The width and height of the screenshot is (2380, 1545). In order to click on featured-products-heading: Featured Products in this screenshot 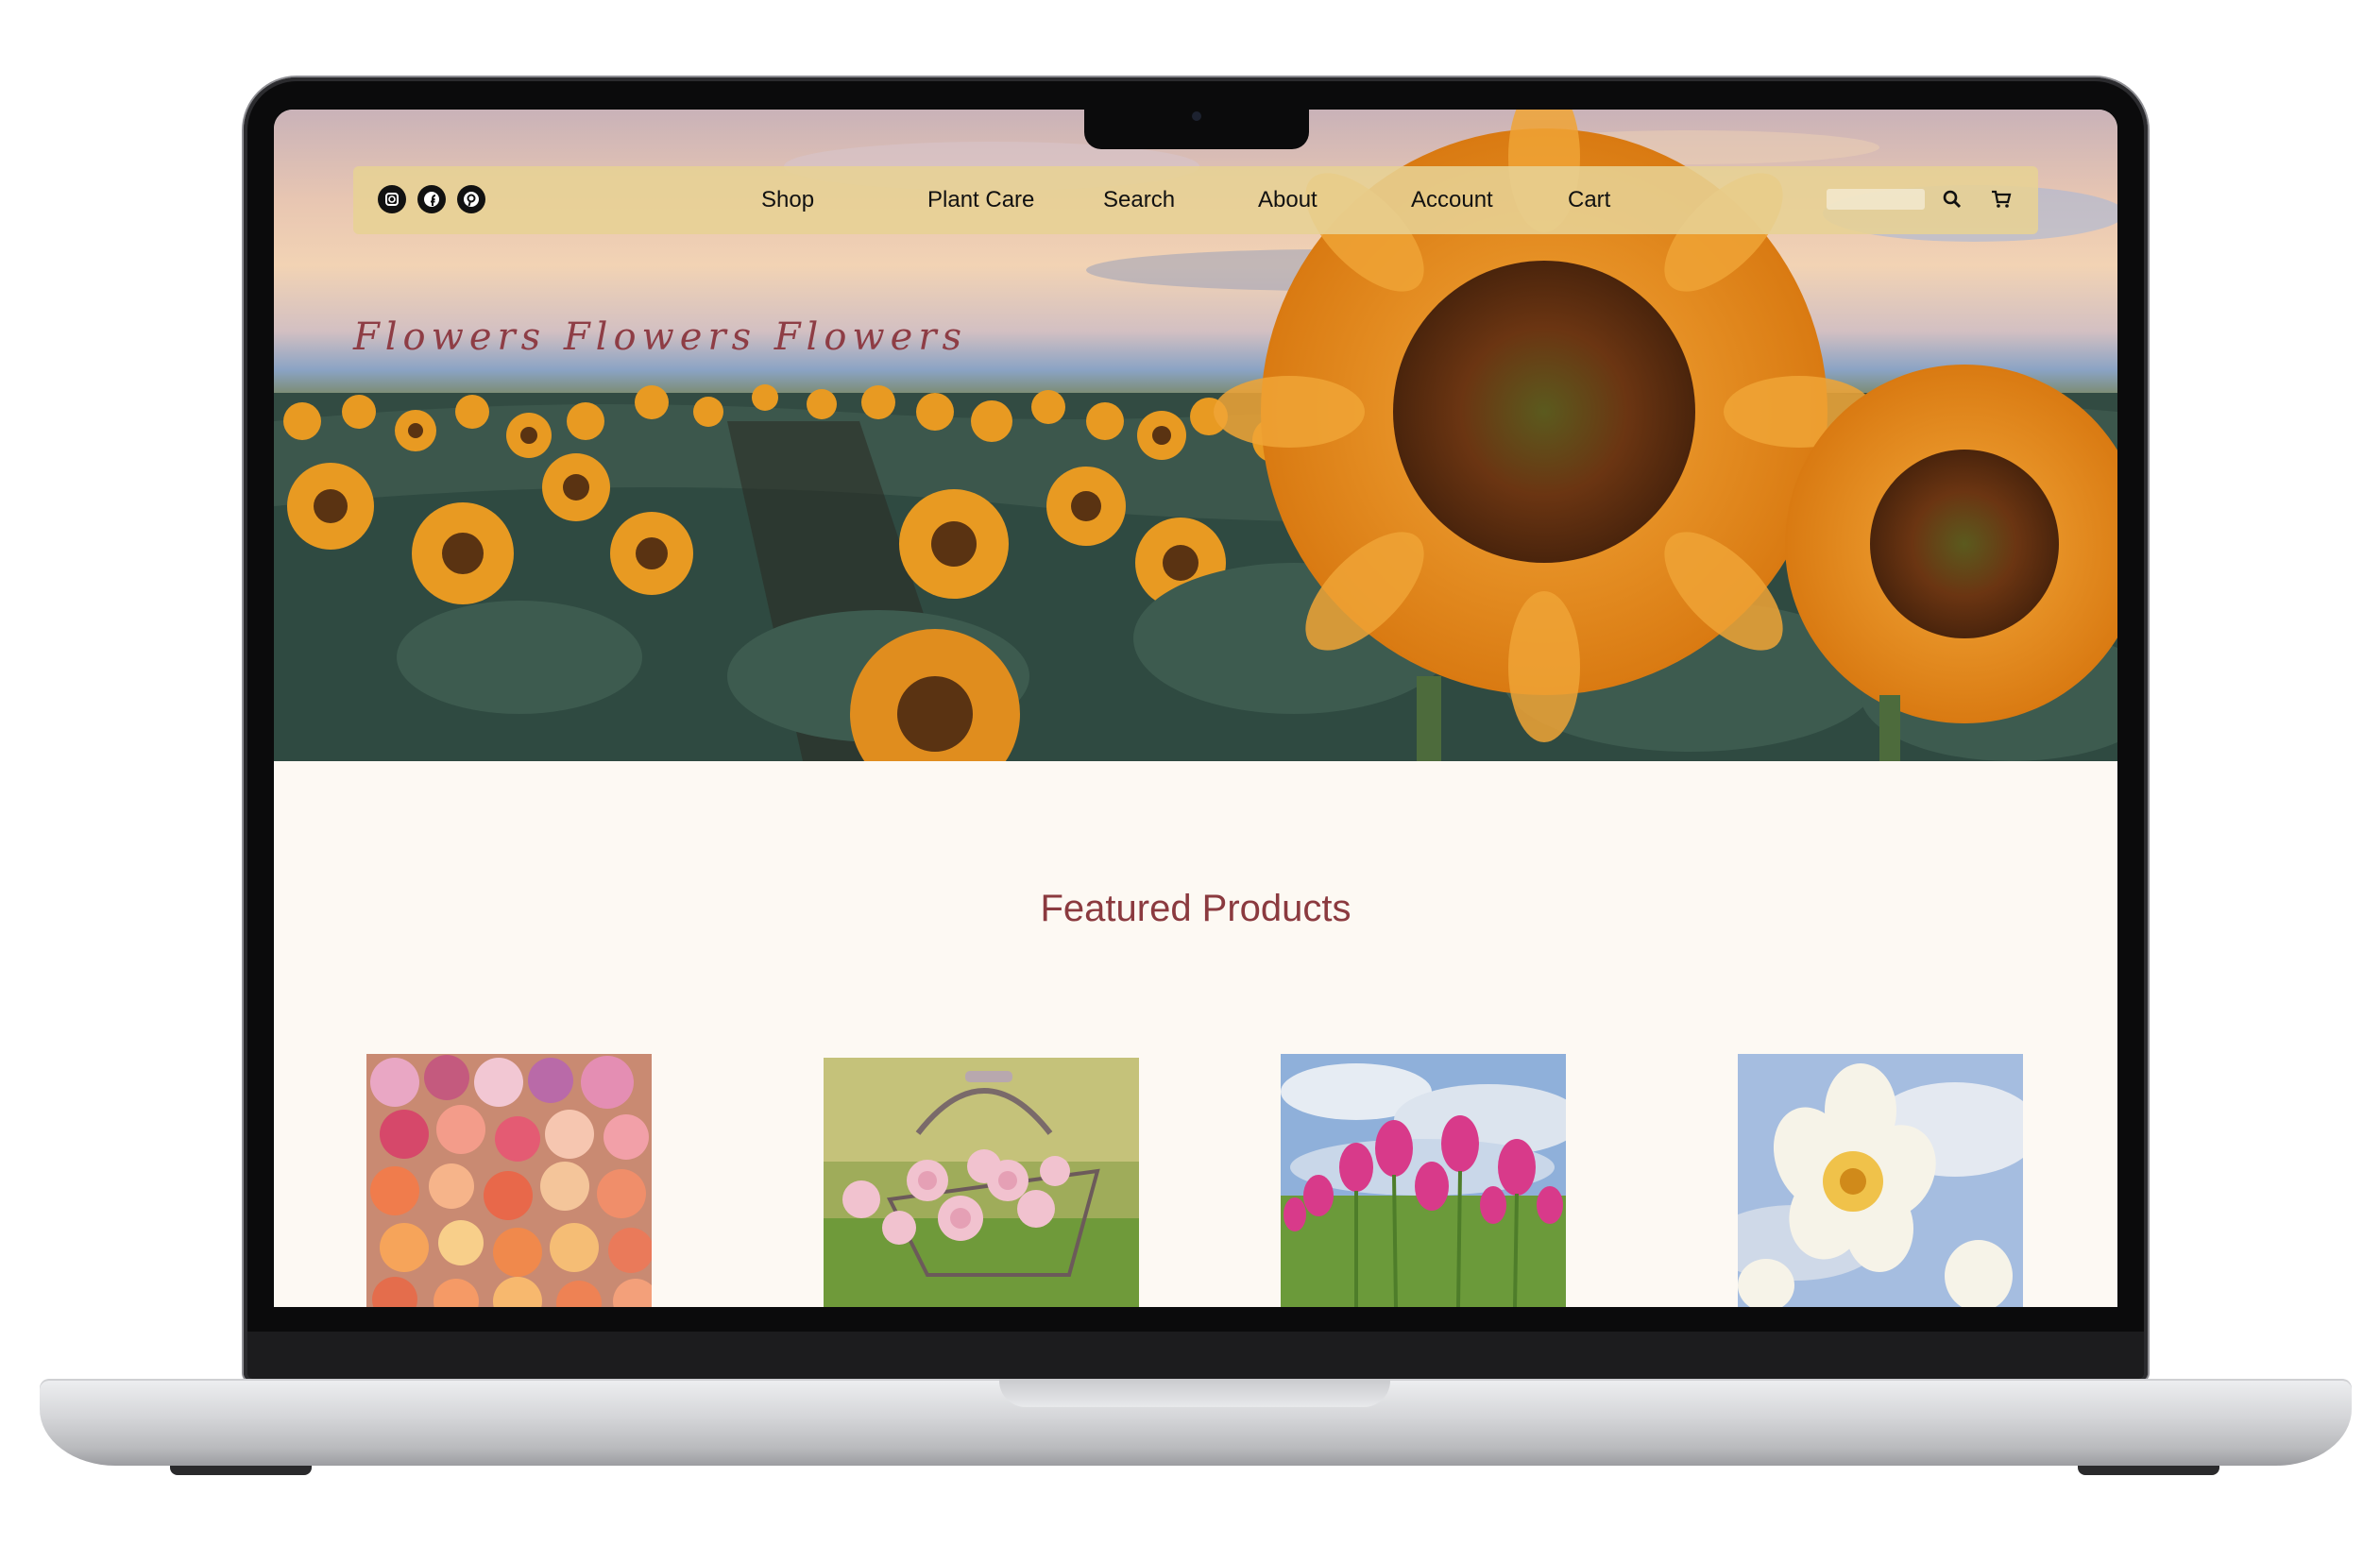, I will do `click(1196, 908)`.